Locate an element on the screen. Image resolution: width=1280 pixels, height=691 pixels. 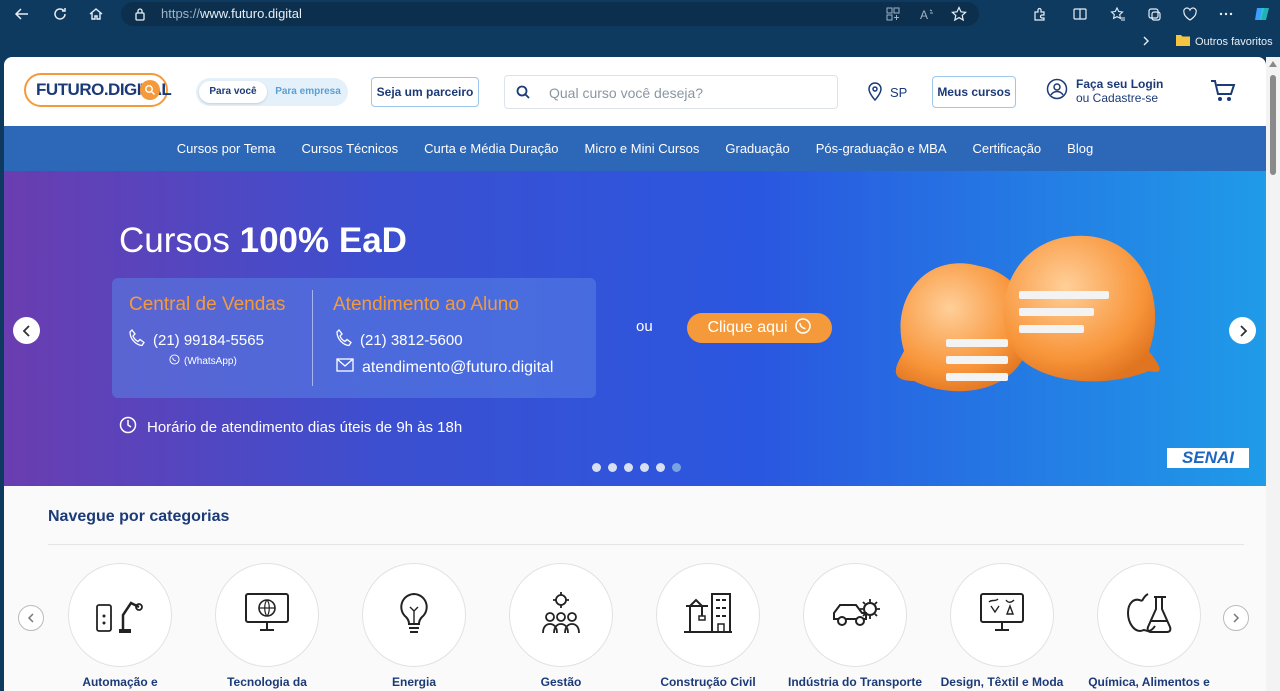
menu-item-curta-media-duracao: Curta e Média Duração is located at coordinates (491, 148).